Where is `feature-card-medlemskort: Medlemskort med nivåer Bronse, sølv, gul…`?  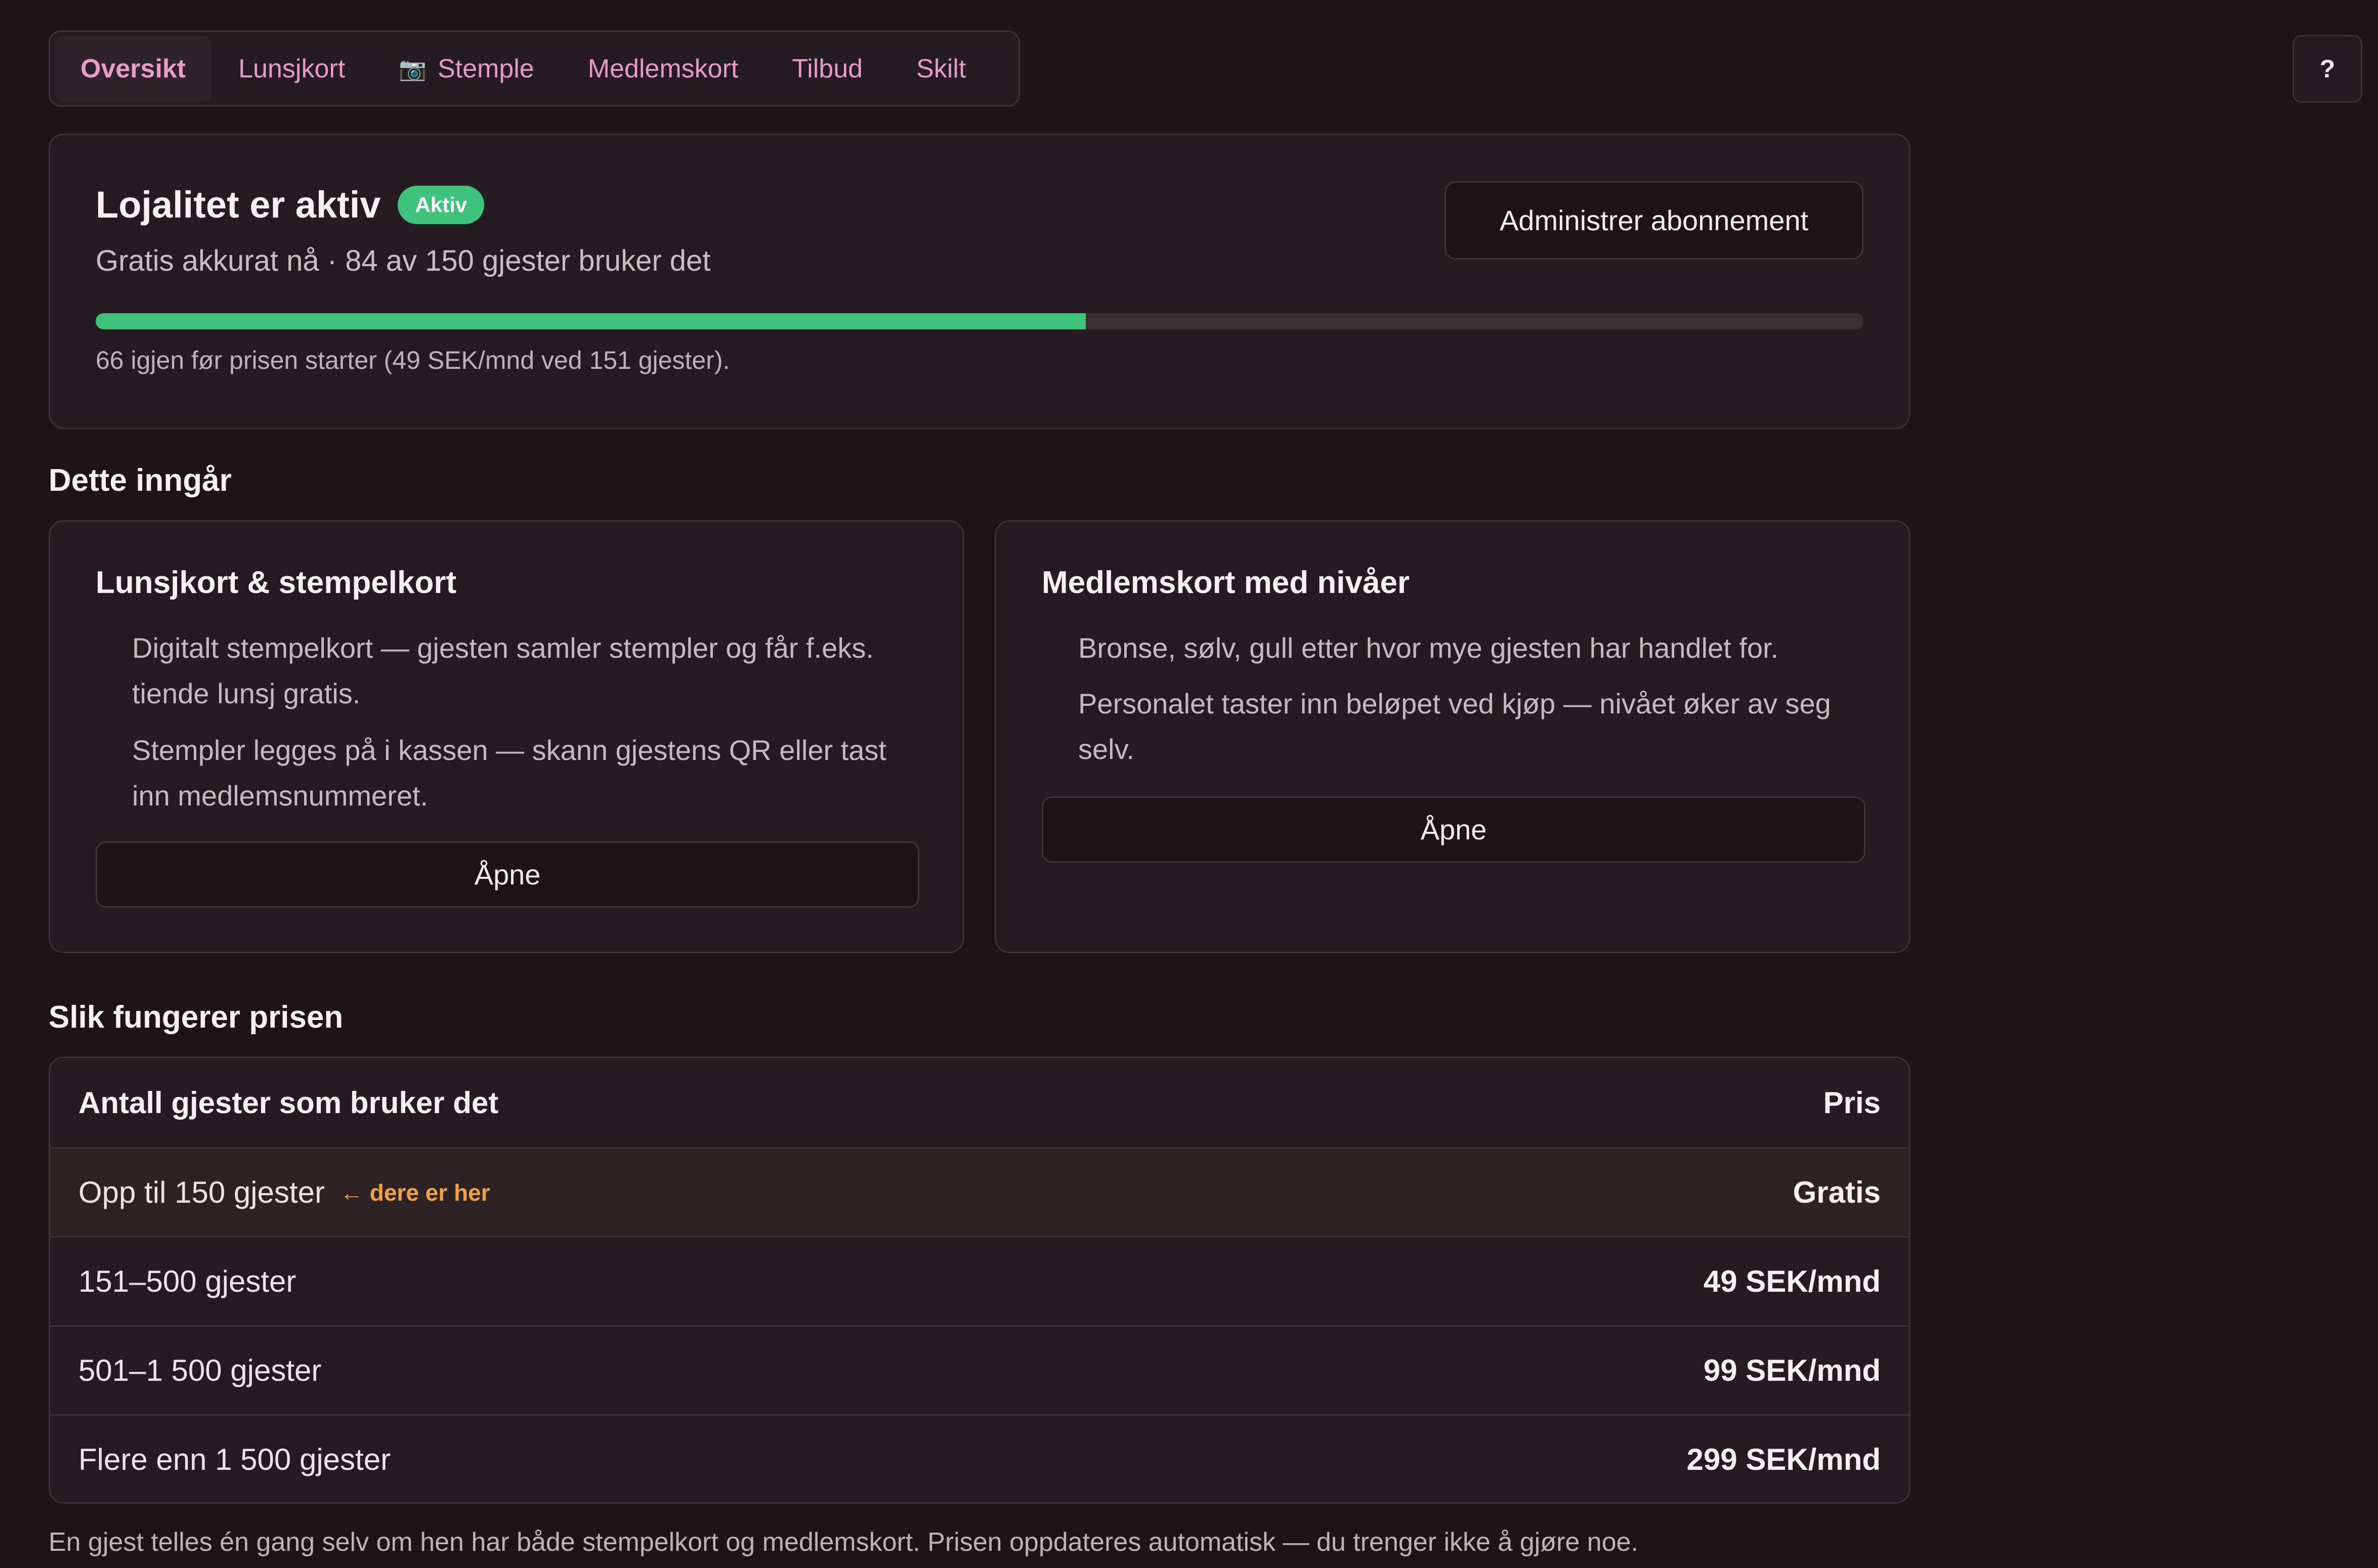 feature-card-medlemskort: Medlemskort med nivåer Bronse, sølv, gul… is located at coordinates (1452, 736).